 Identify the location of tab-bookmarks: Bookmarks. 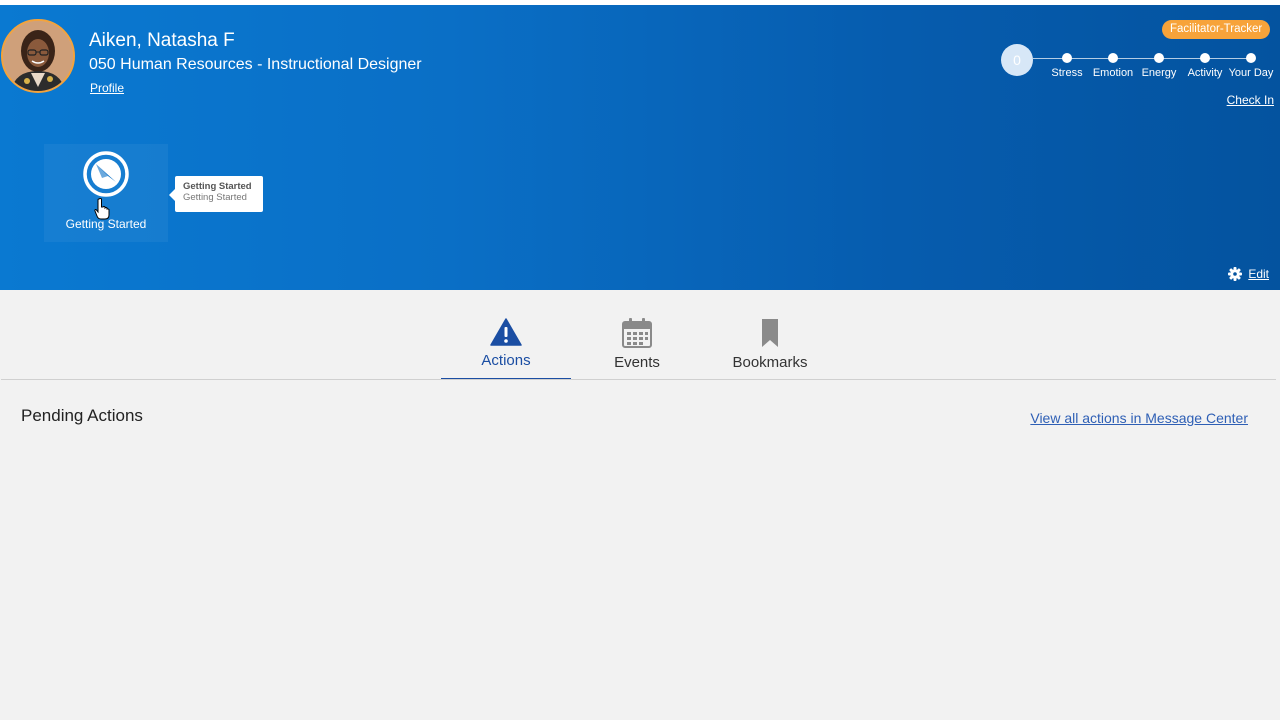
(770, 348).